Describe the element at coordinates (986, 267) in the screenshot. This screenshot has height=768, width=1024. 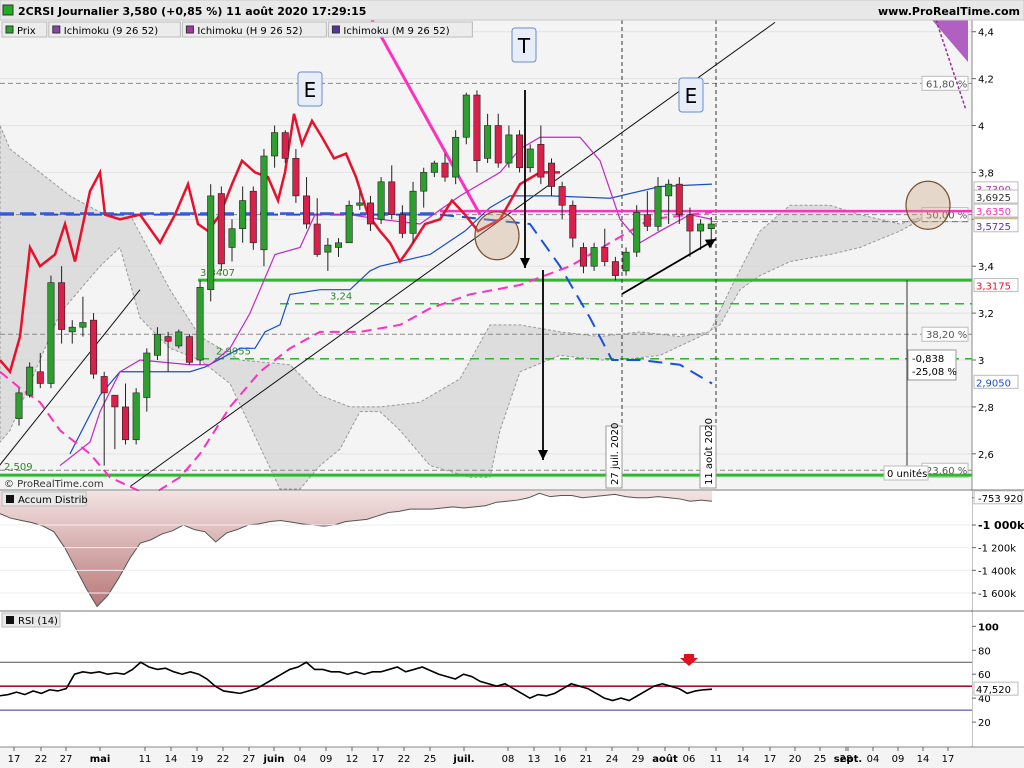
I see `price-tick-label: 3,4` at that location.